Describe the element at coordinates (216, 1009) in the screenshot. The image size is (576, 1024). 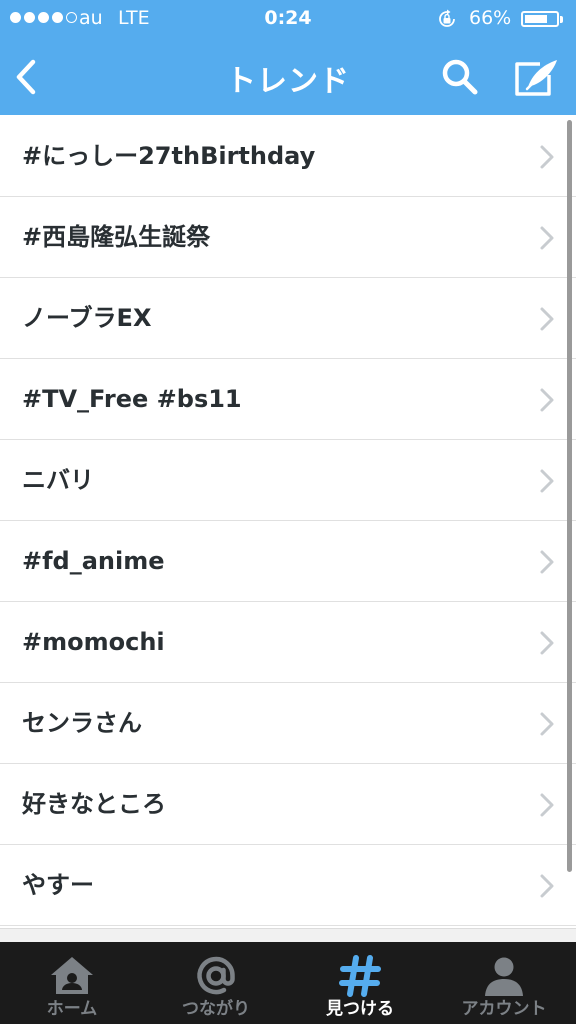
I see `tab-label: つながり` at that location.